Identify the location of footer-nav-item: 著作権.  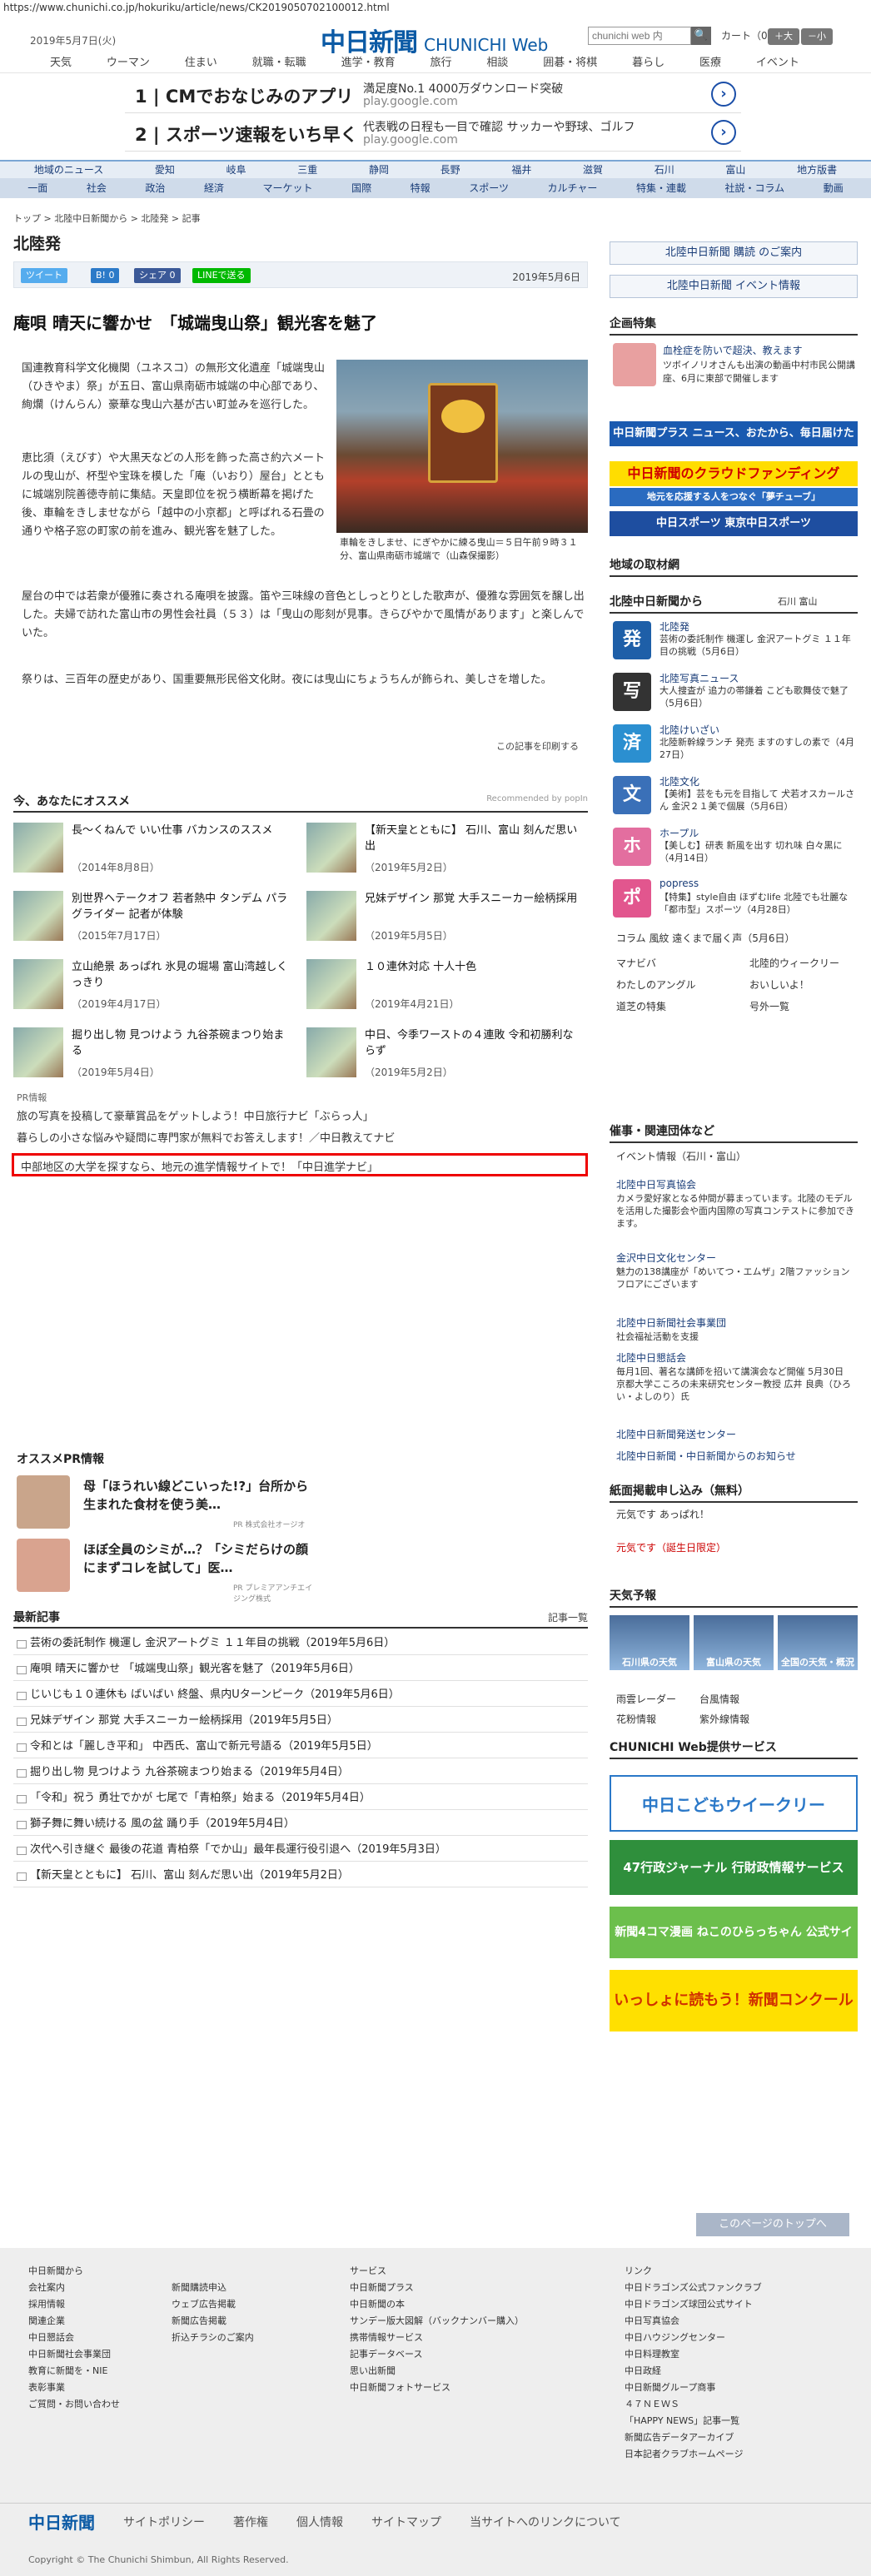
(251, 2522).